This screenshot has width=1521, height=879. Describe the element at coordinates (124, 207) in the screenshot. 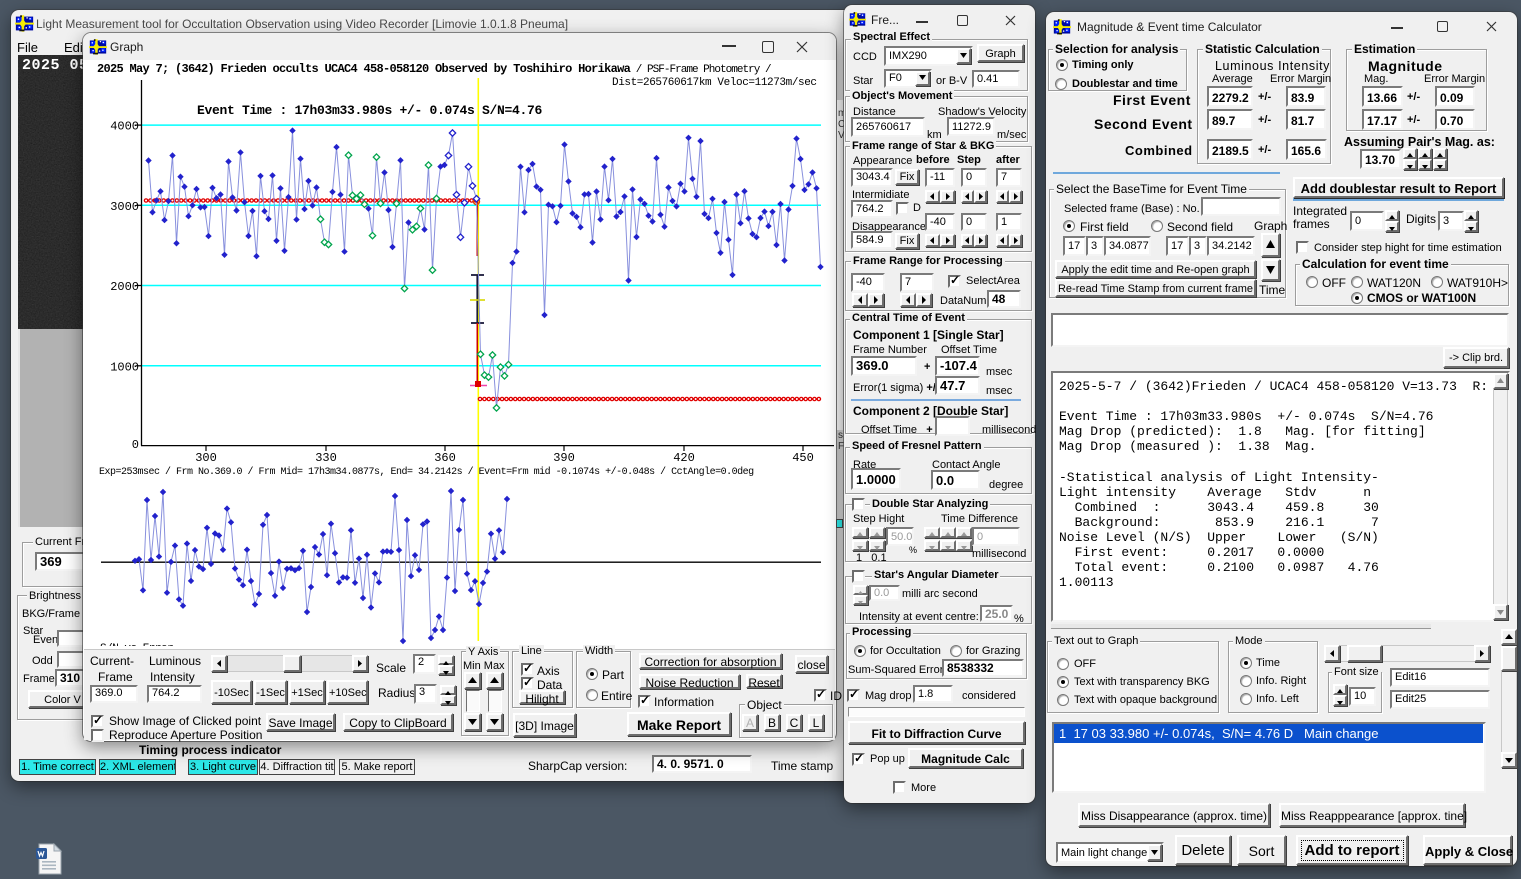

I see `svg-text: 3000` at that location.